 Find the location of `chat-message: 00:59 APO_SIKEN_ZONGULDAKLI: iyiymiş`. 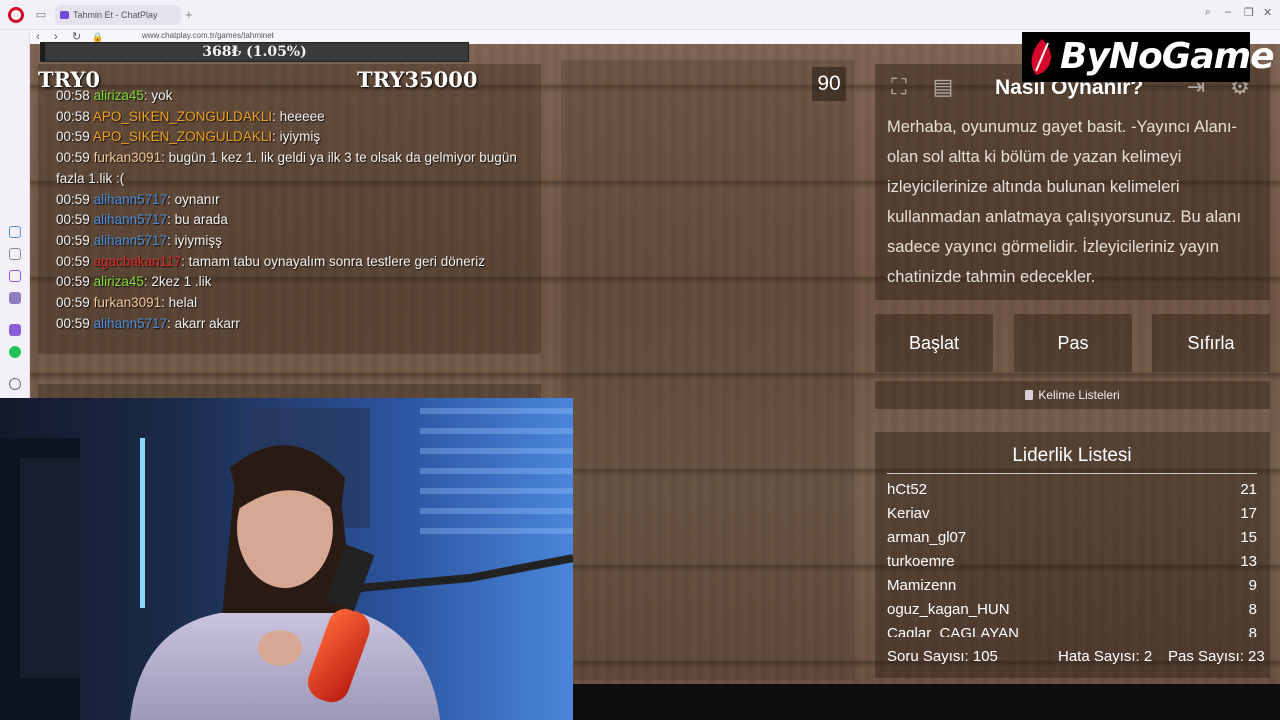

chat-message: 00:59 APO_SIKEN_ZONGULDAKLI: iyiymiş is located at coordinates (296, 137).